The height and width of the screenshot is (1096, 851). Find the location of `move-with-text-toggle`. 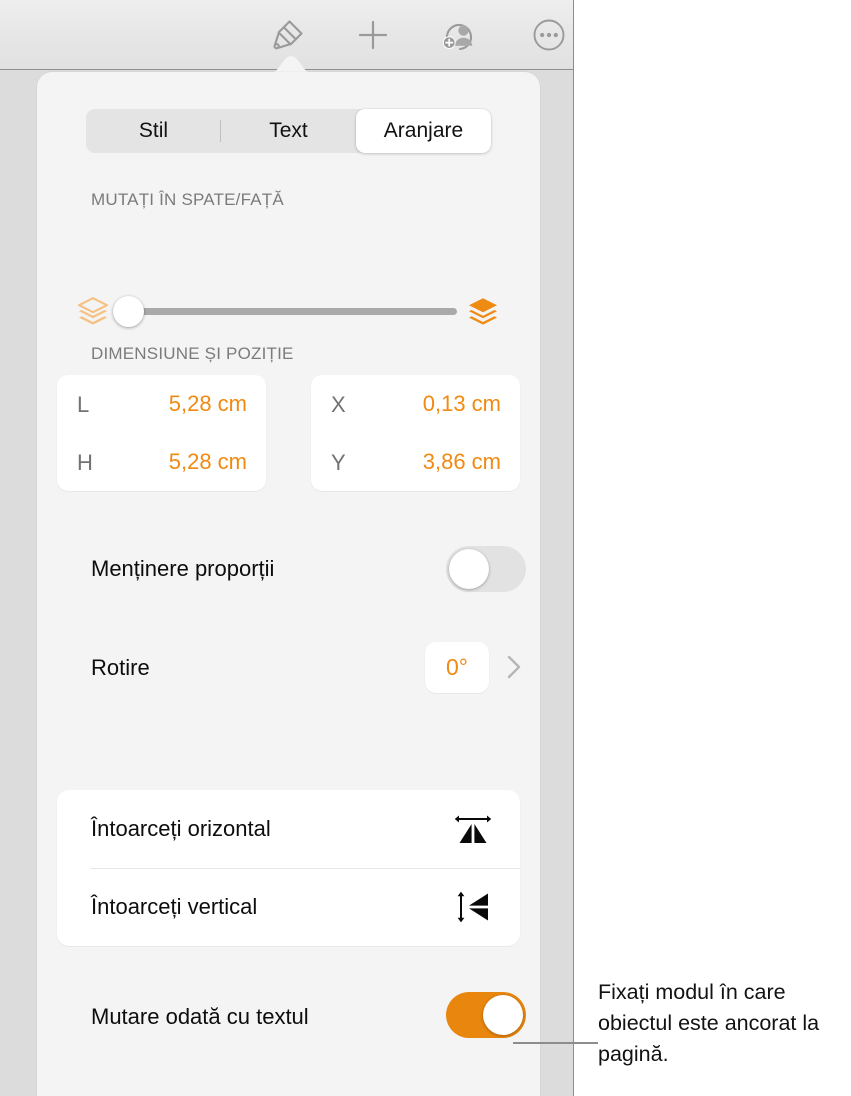

move-with-text-toggle is located at coordinates (486, 1015).